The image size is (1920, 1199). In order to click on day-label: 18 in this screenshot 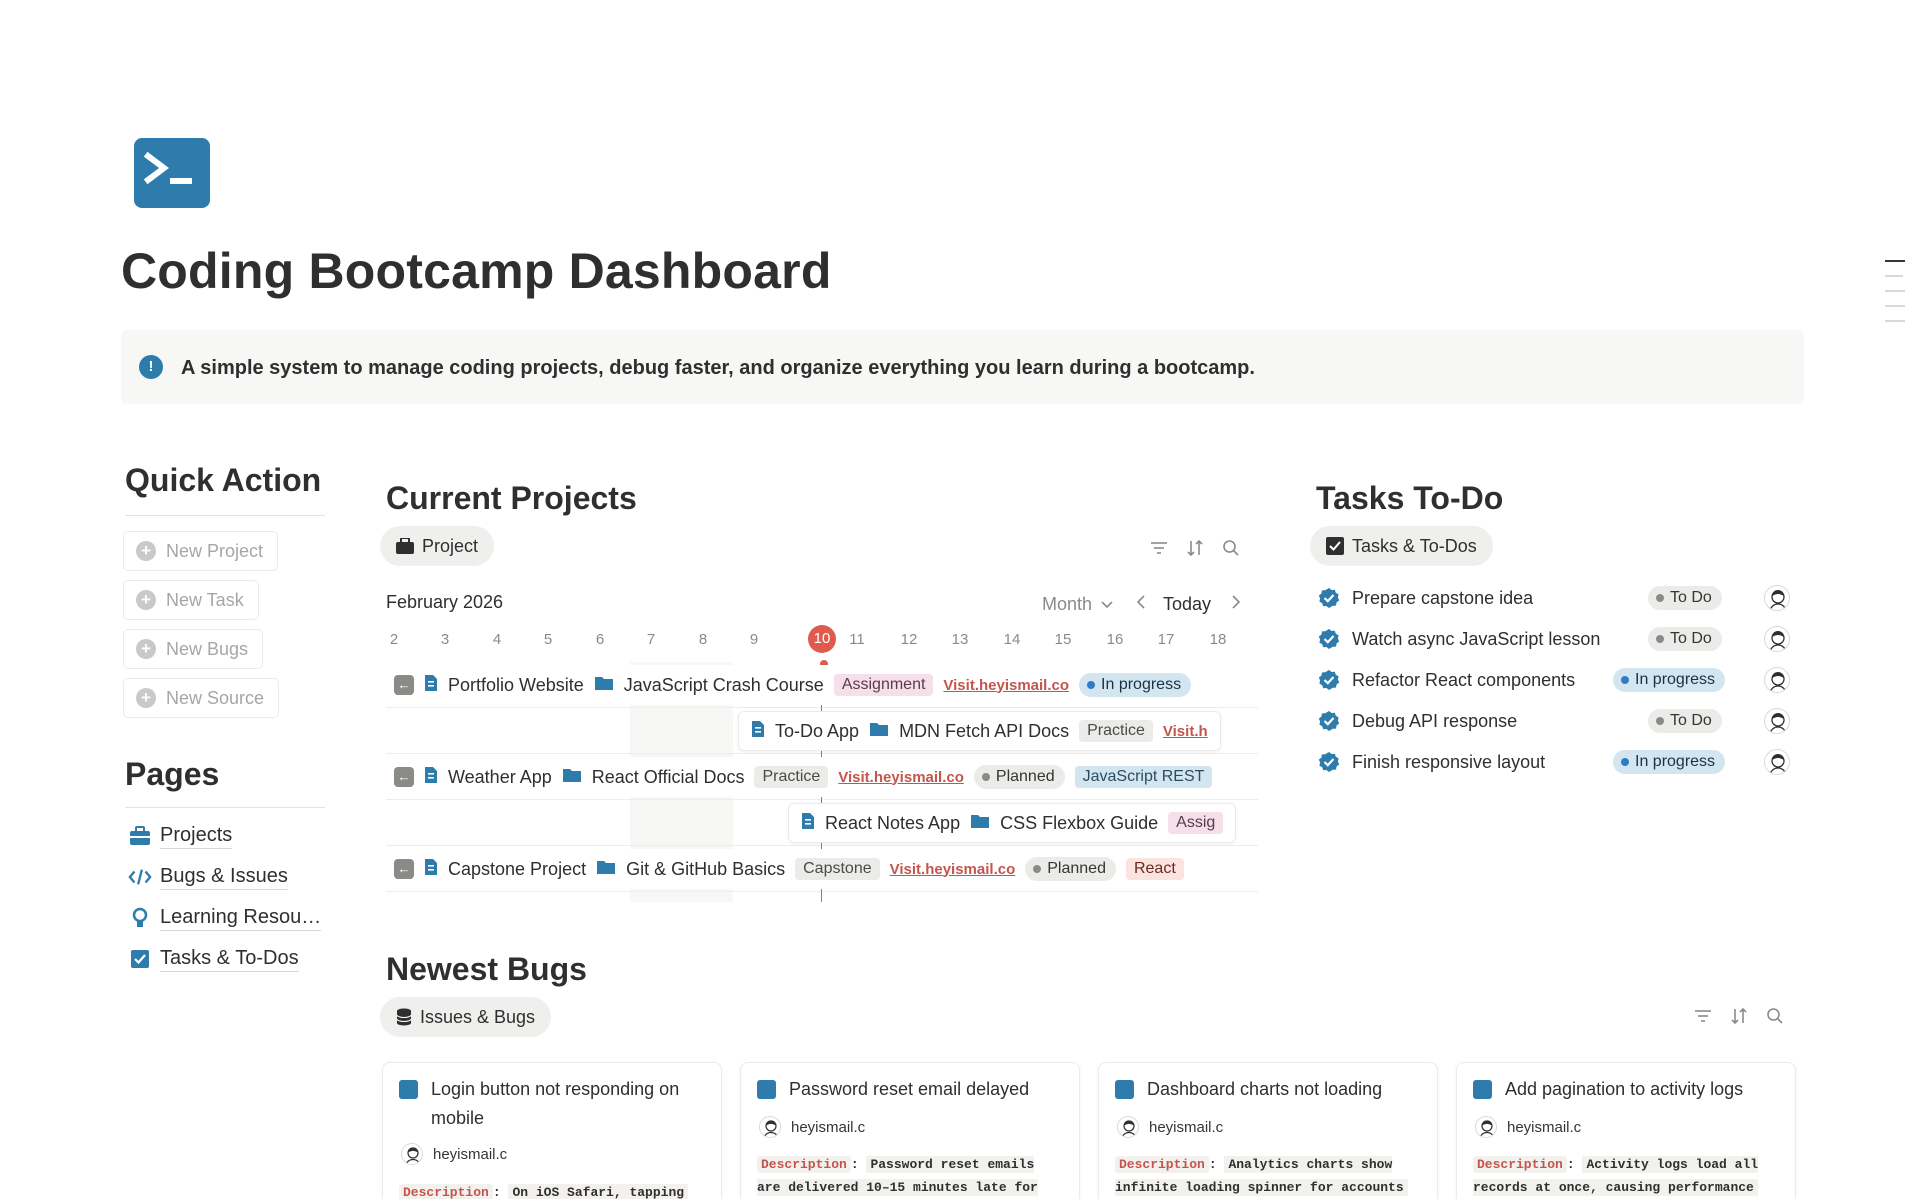, I will do `click(1218, 639)`.